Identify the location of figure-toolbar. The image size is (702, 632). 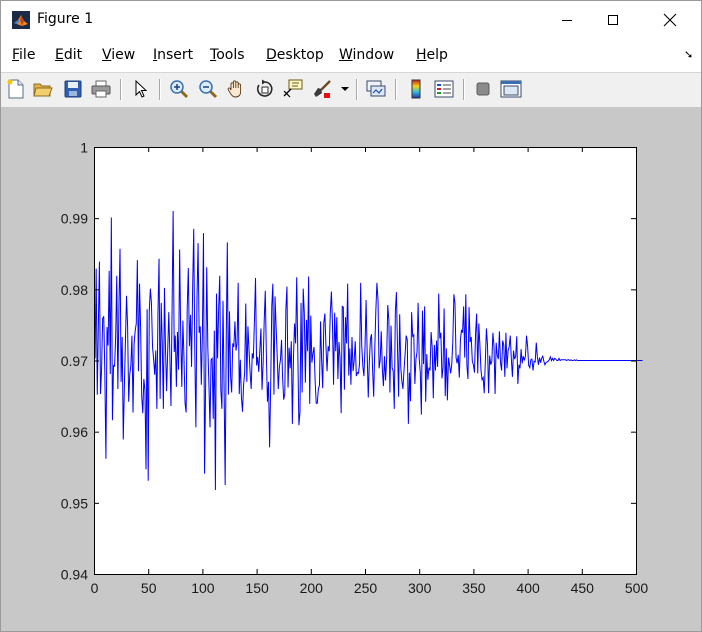
(351, 90).